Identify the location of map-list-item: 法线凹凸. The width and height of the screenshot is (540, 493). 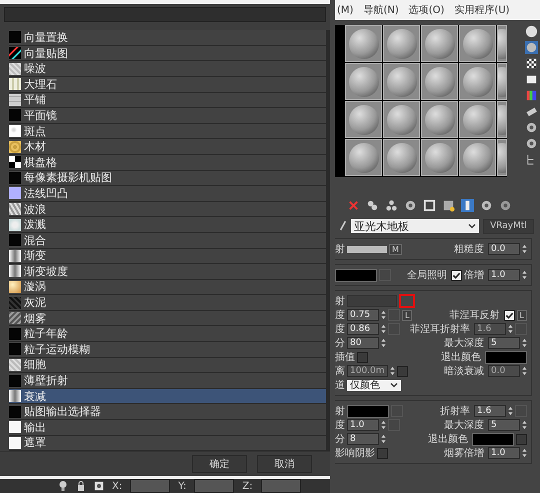
(167, 194).